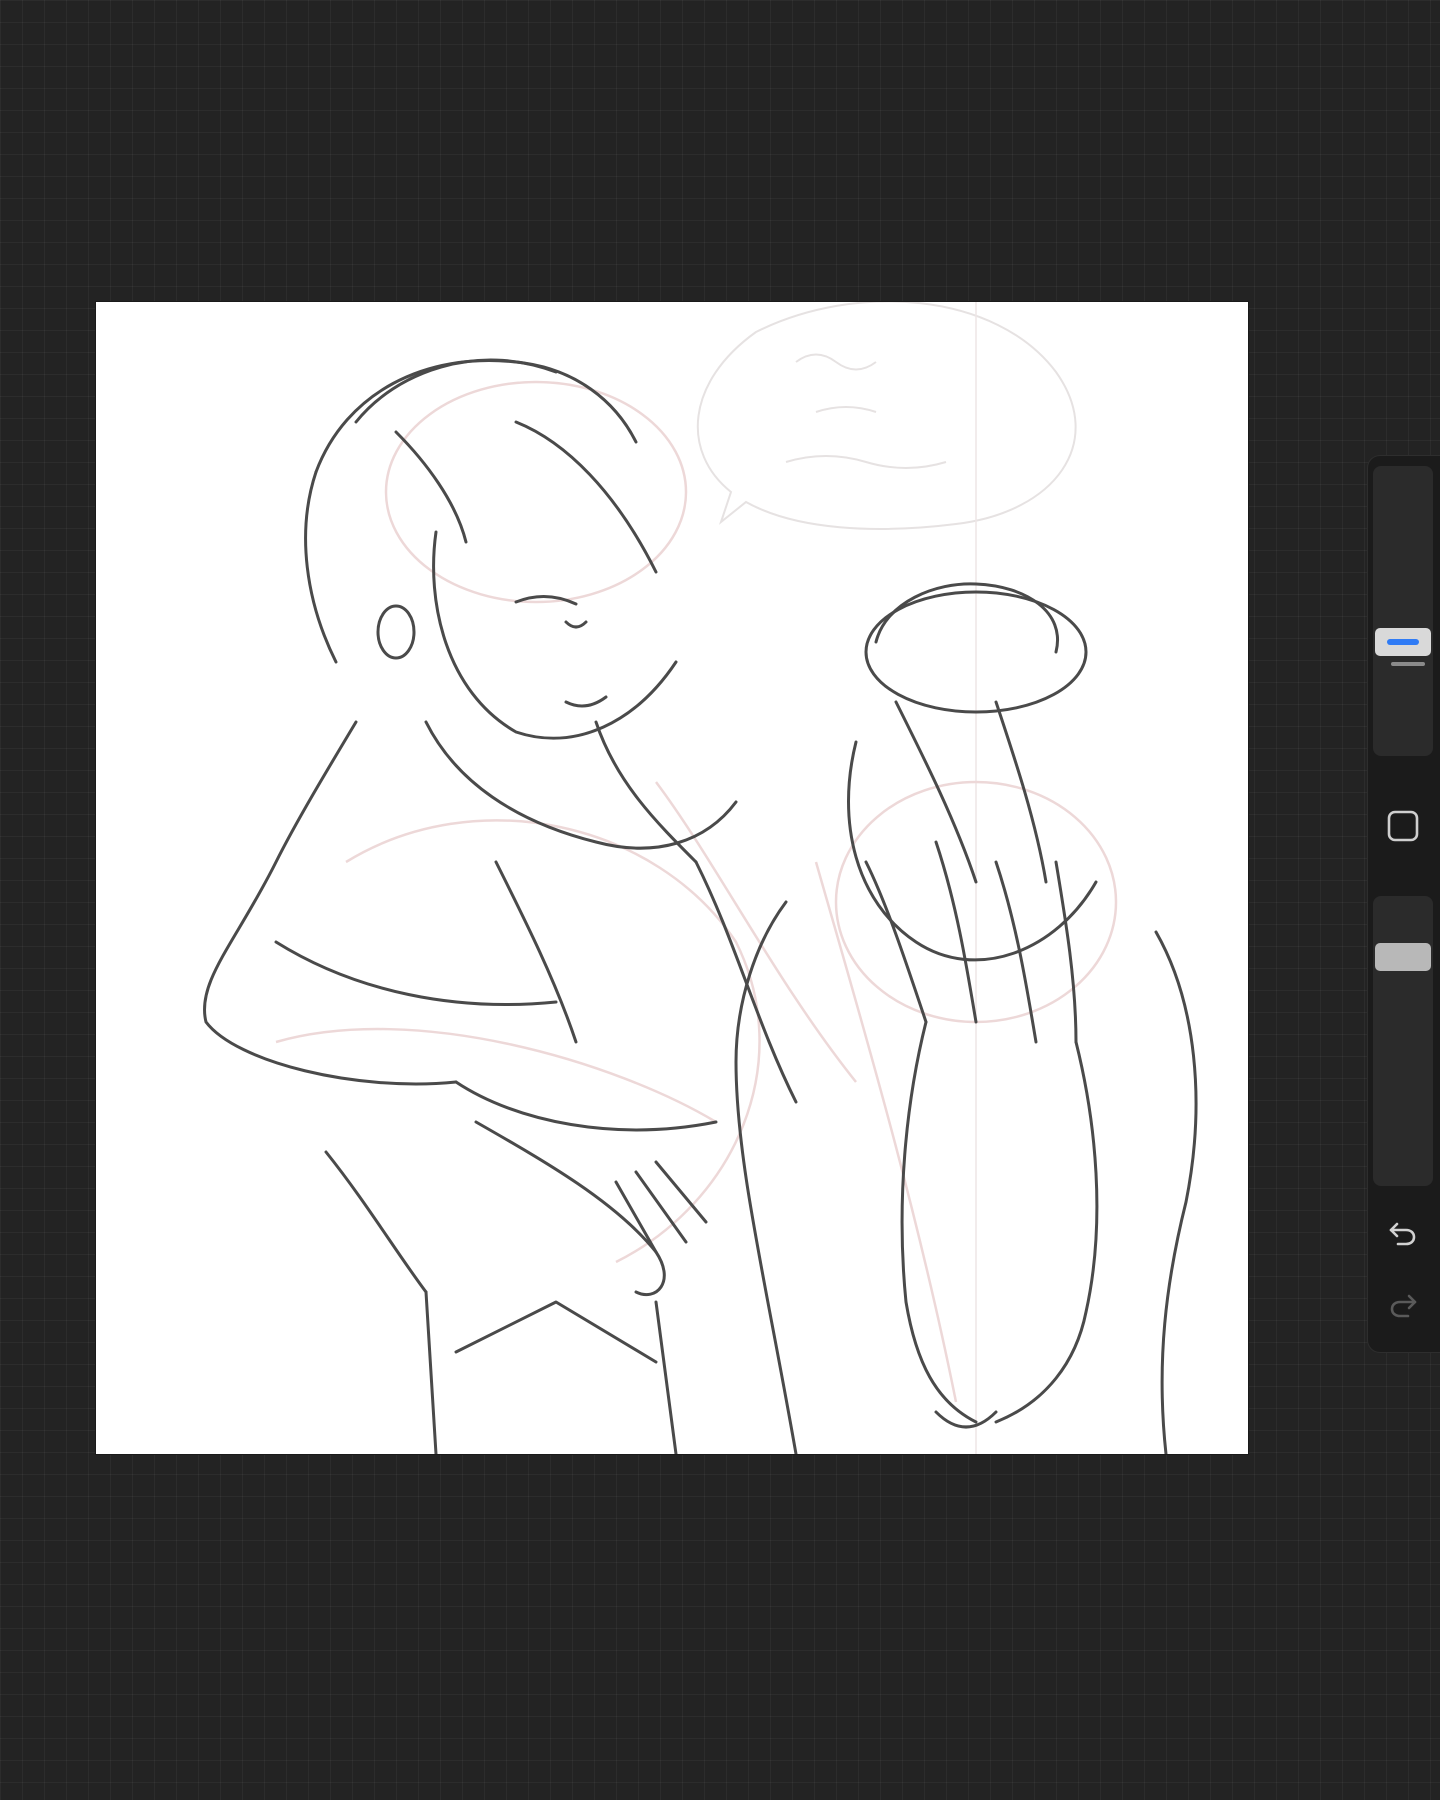  I want to click on redo-button, so click(1403, 1305).